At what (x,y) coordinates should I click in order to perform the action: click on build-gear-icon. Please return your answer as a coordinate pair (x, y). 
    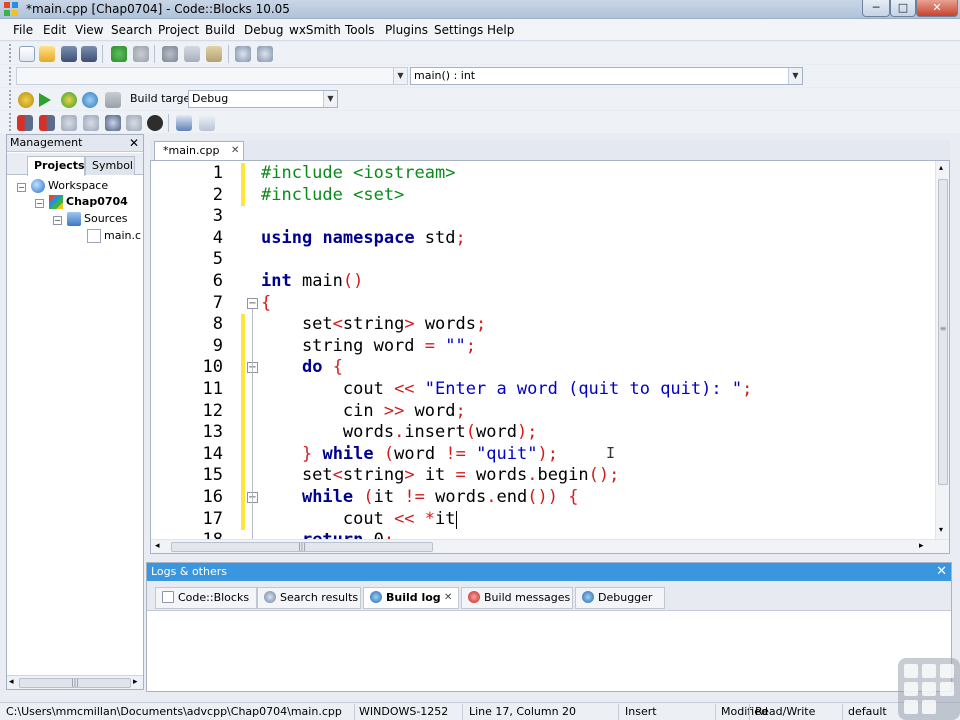
    Looking at the image, I should click on (26, 100).